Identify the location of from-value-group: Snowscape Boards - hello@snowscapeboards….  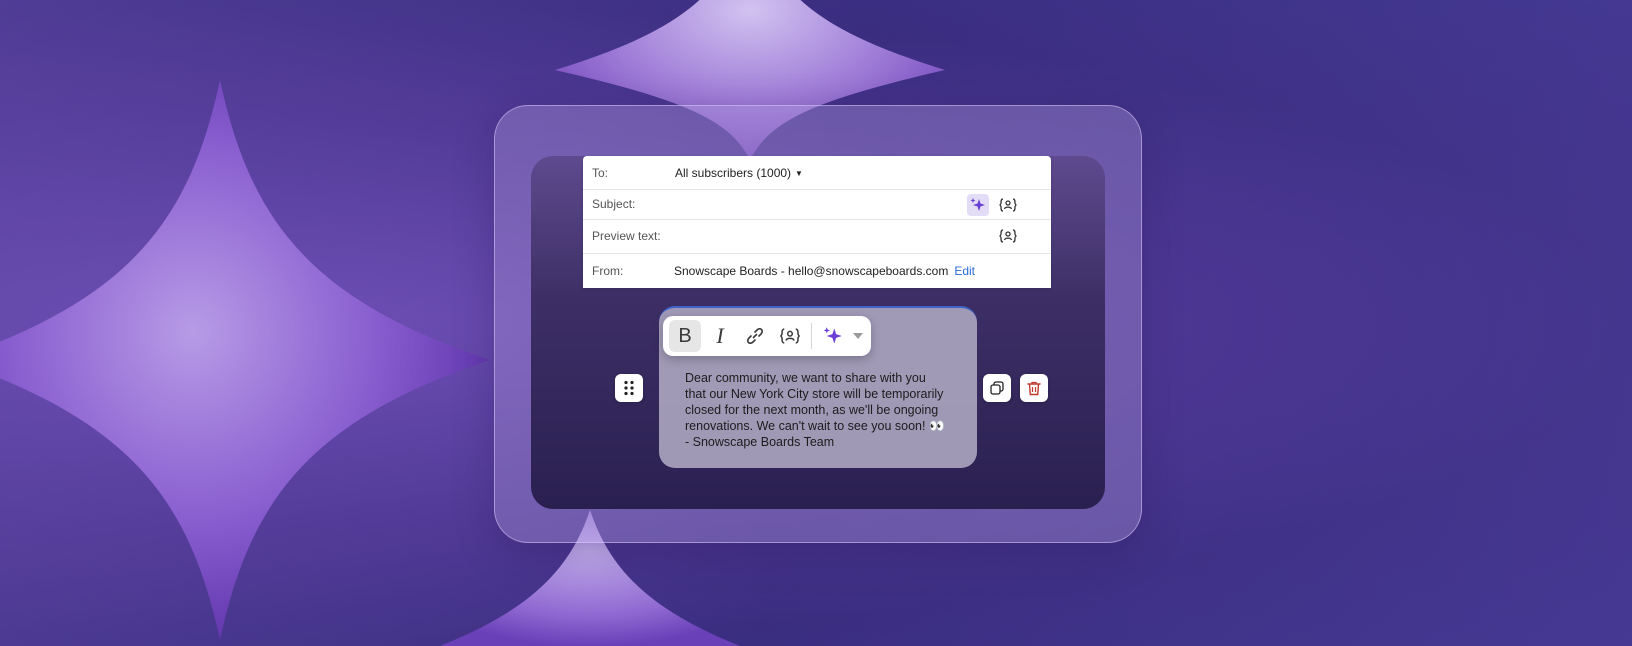
(824, 271).